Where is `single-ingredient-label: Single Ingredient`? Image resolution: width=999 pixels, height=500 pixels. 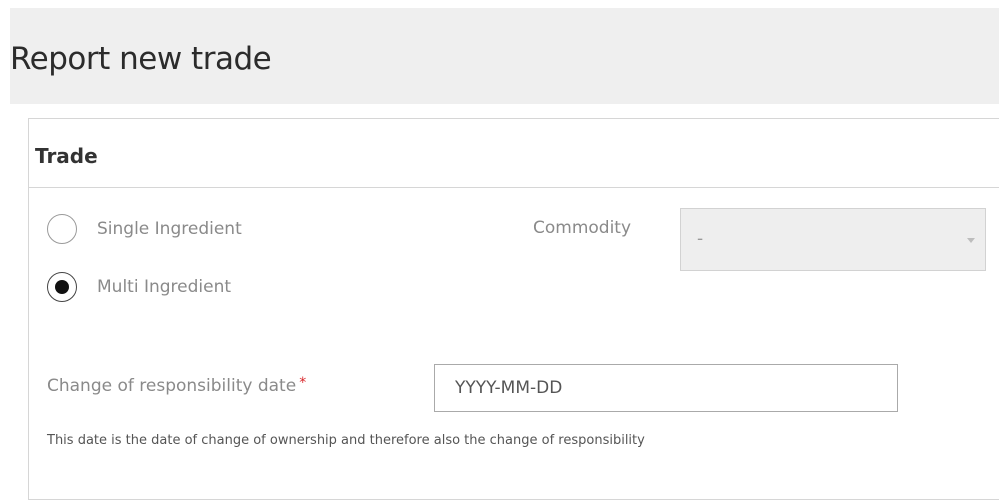
single-ingredient-label: Single Ingredient is located at coordinates (169, 229).